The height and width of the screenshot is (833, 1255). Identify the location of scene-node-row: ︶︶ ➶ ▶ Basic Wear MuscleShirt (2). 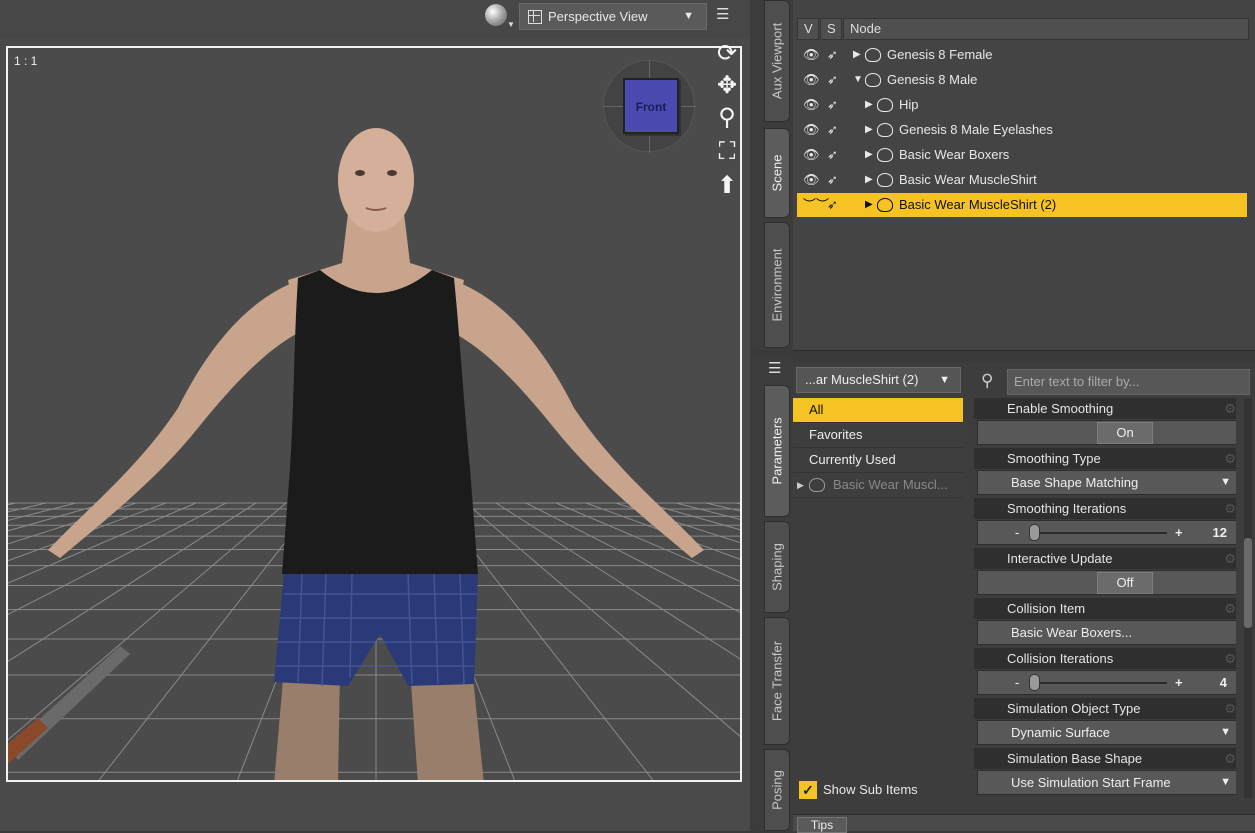
(1022, 205).